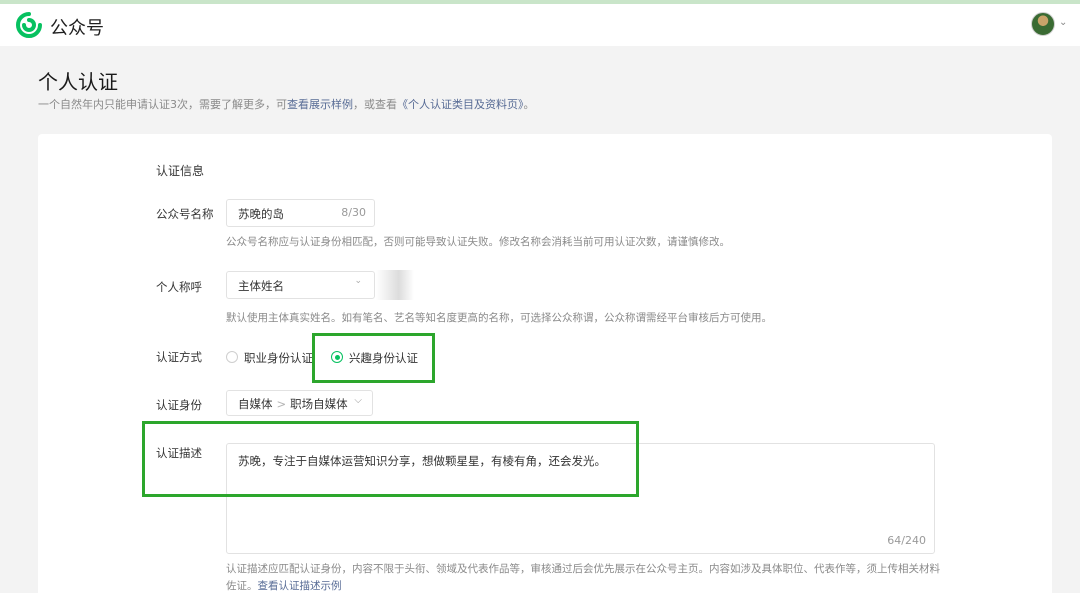 The width and height of the screenshot is (1080, 593). What do you see at coordinates (320, 104) in the screenshot?
I see `view-sample-link: 查看展示样例` at bounding box center [320, 104].